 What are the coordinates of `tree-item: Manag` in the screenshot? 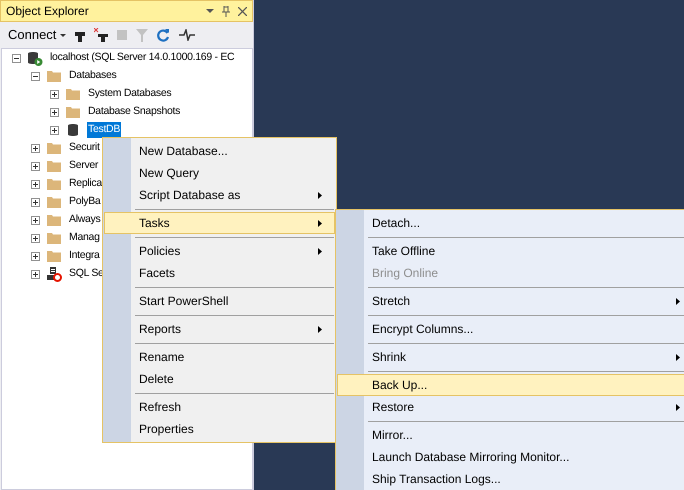 It's located at (84, 238).